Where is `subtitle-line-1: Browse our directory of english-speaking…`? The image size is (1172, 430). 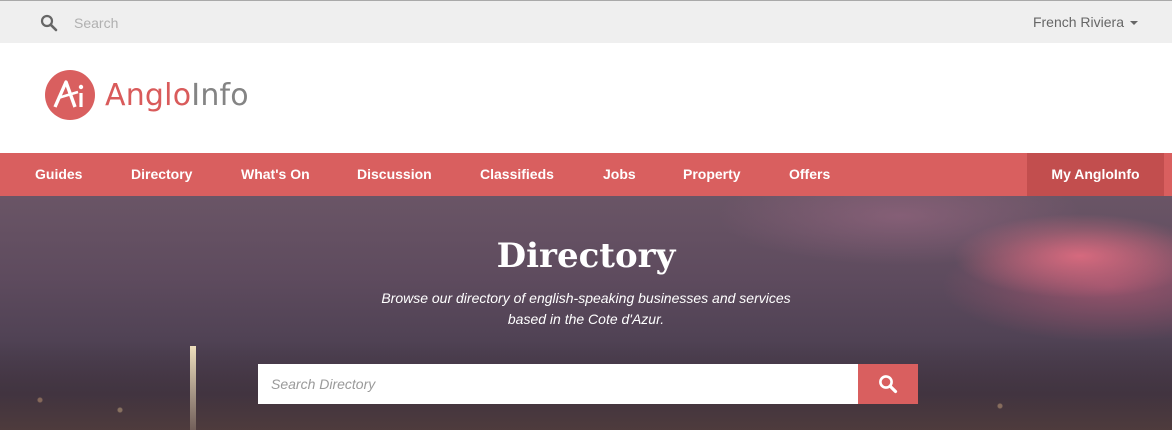
subtitle-line-1: Browse our directory of english-speaking… is located at coordinates (586, 298).